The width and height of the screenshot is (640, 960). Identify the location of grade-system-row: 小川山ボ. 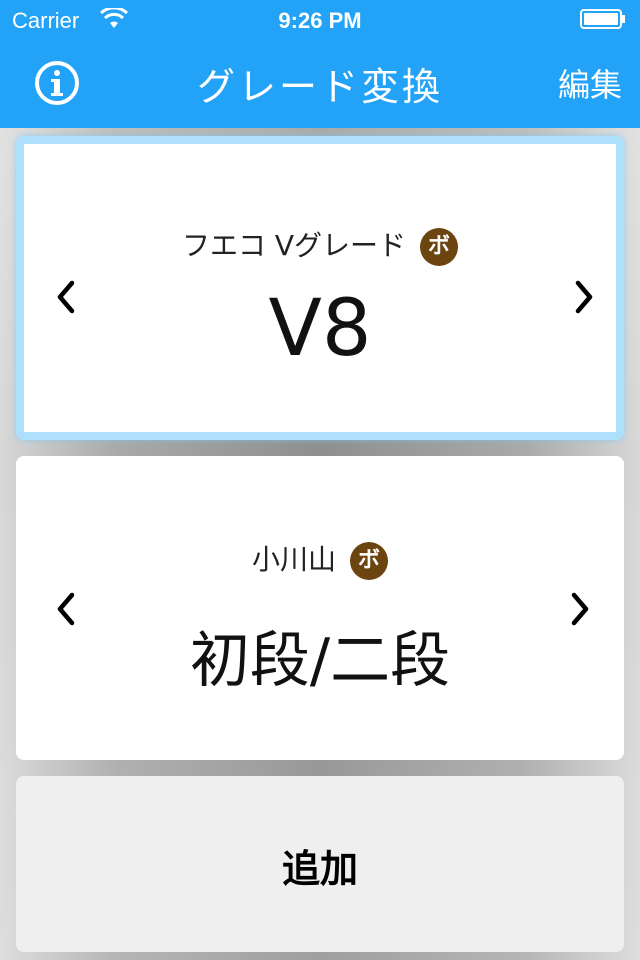
(320, 559).